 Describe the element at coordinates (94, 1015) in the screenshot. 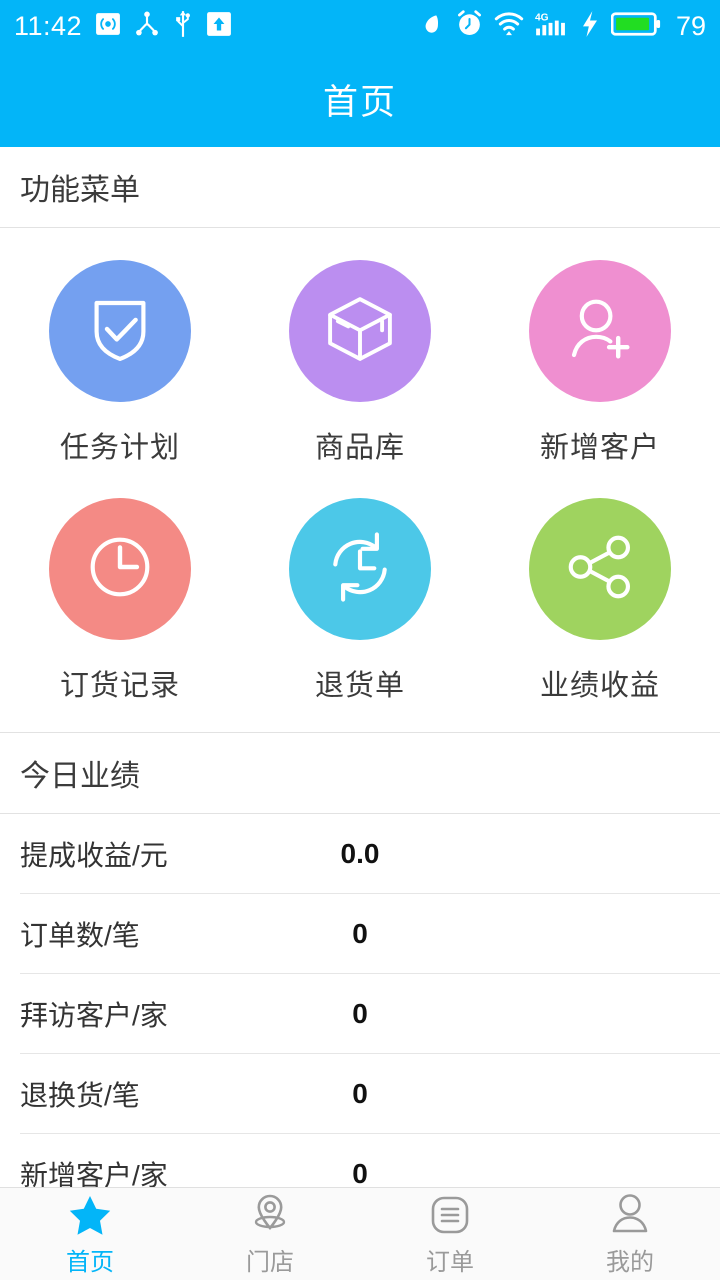

I see `stat-label: 拜访客户/家` at that location.